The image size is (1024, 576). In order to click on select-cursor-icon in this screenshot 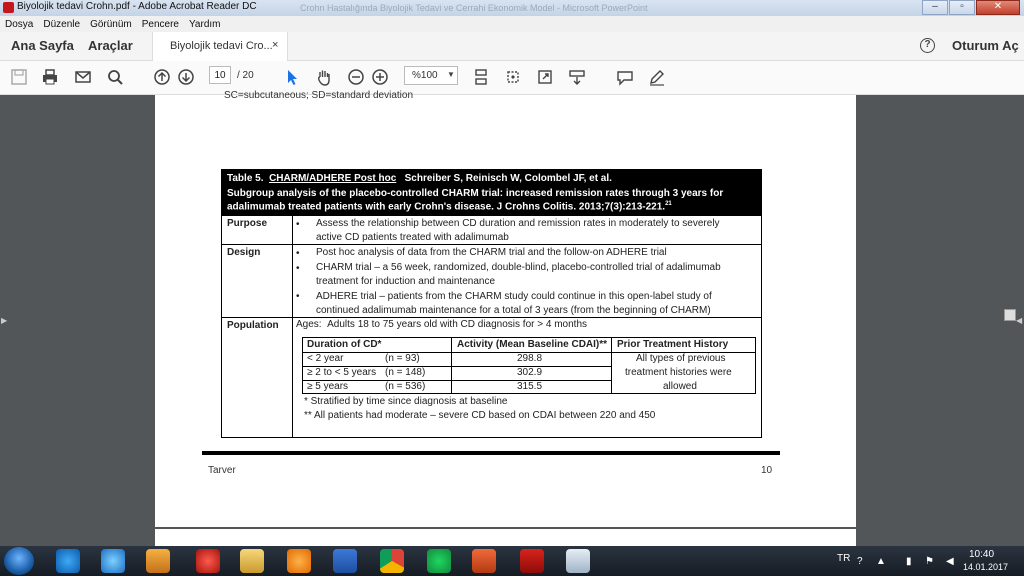, I will do `click(292, 77)`.